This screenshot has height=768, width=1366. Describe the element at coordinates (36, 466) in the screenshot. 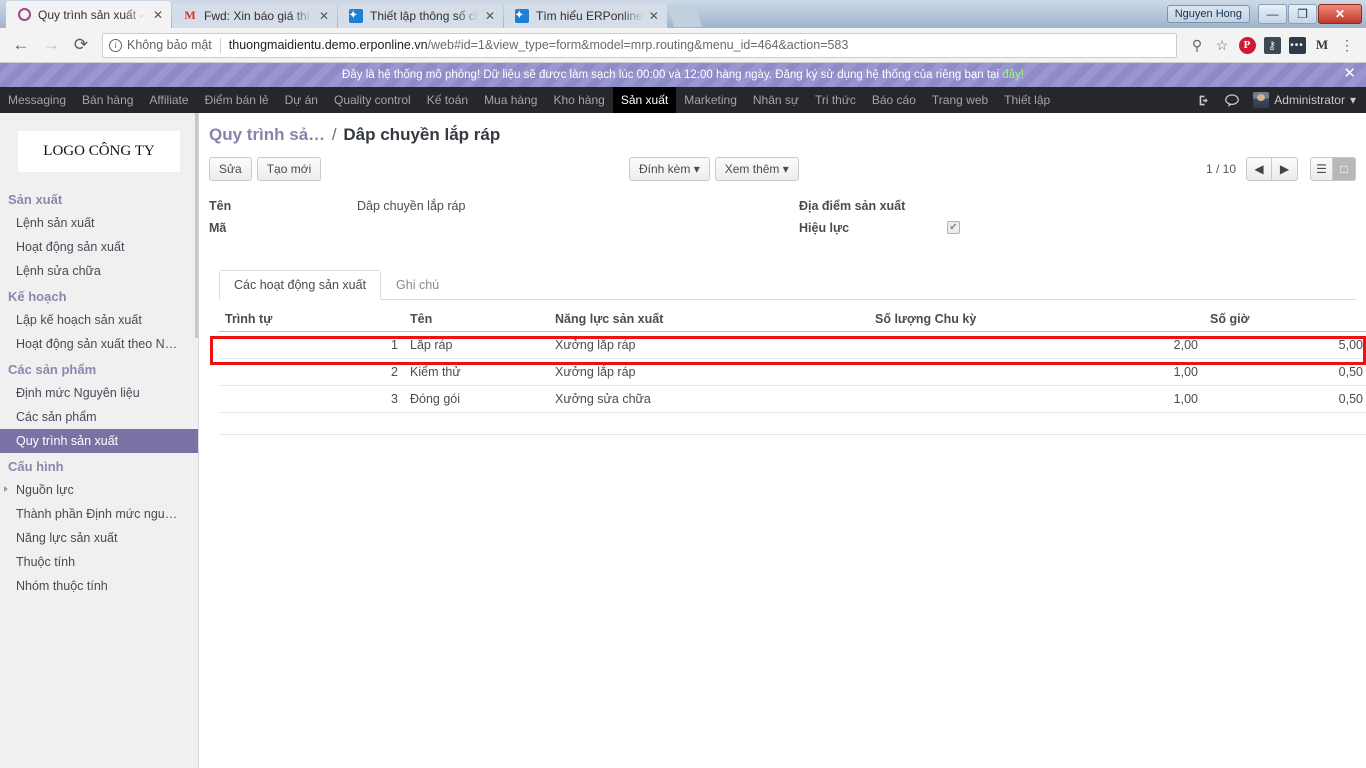

I see `sidebar-section-configuration: Cấu hình` at that location.